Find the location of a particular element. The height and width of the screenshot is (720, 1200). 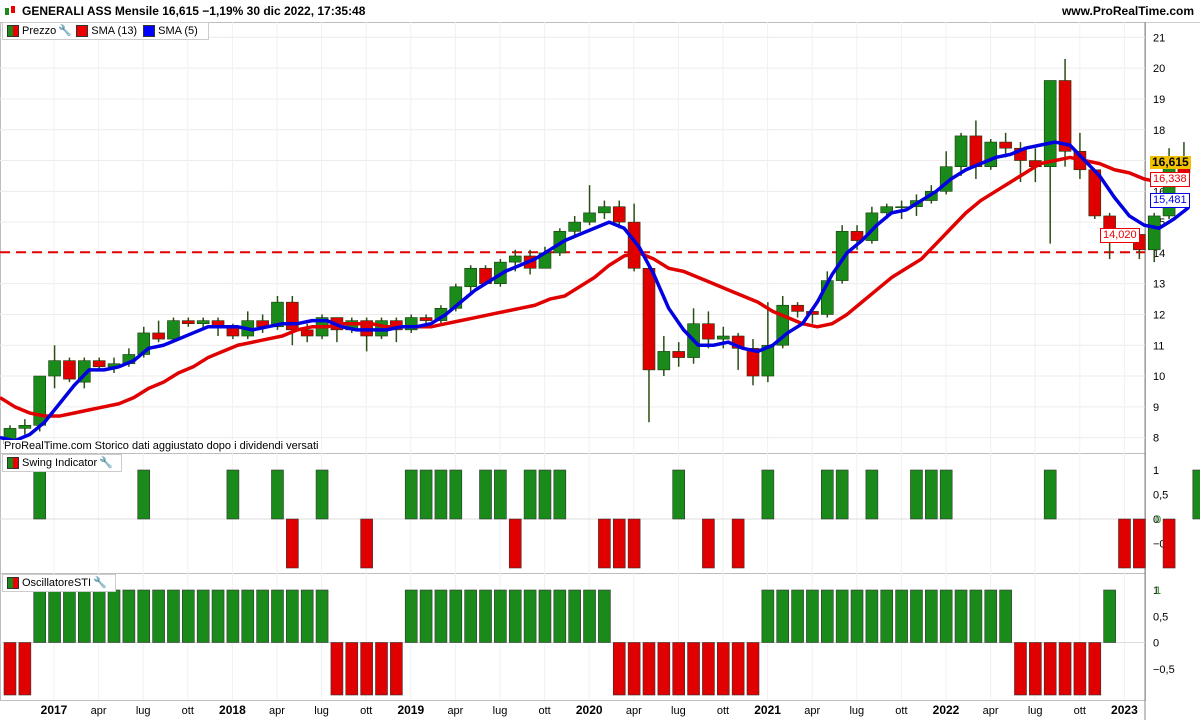

y-tick-label: 21 is located at coordinates (1159, 38).